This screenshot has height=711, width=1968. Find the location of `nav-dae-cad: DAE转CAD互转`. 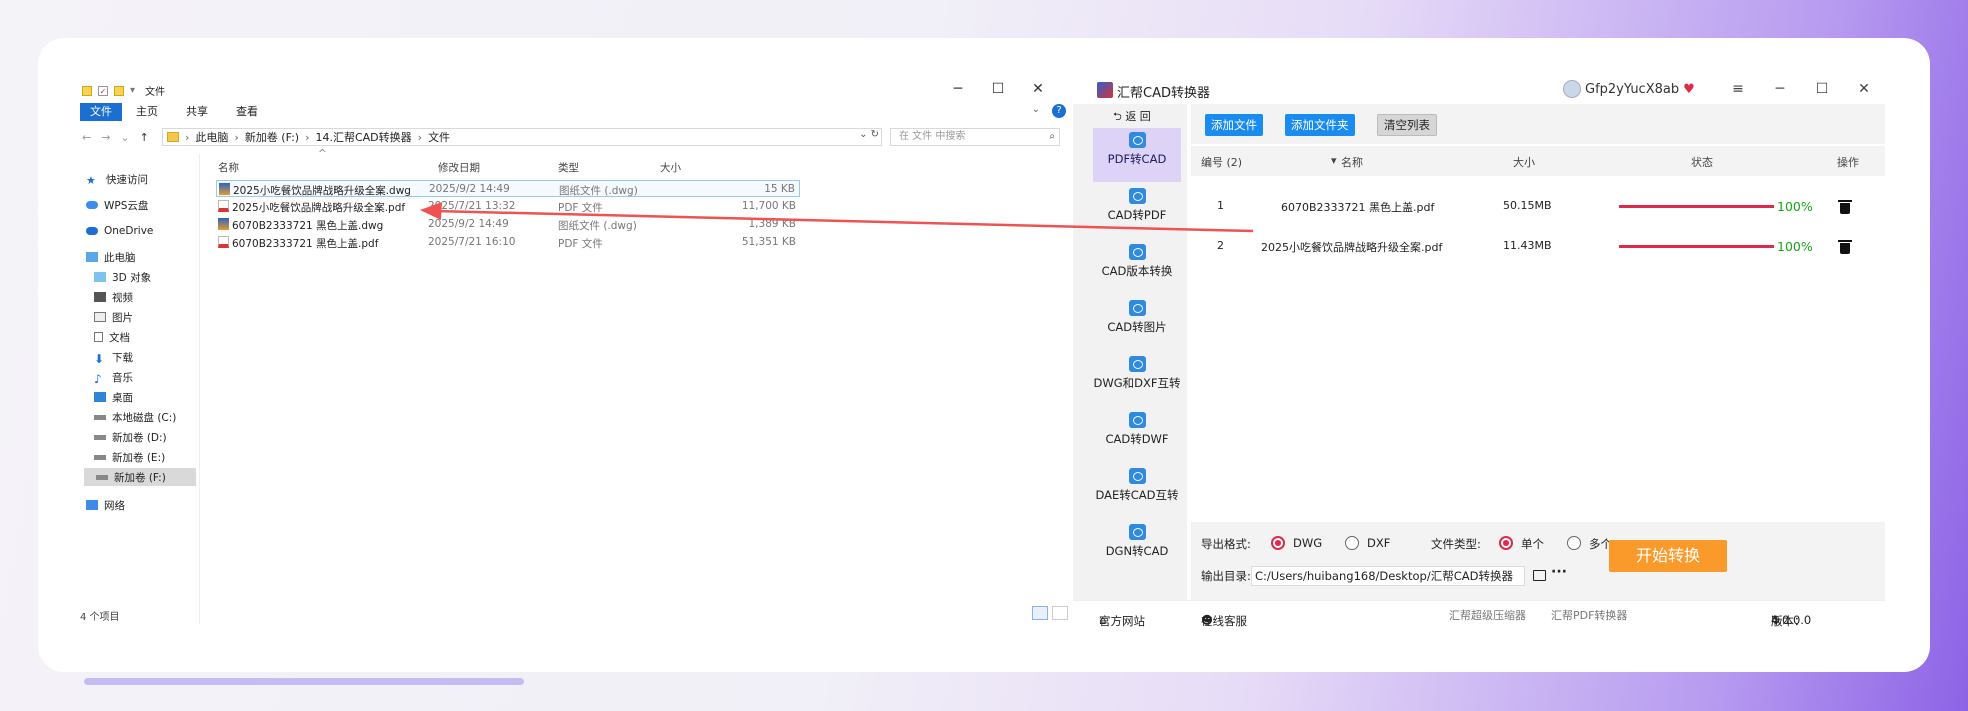

nav-dae-cad: DAE转CAD互转 is located at coordinates (1137, 491).